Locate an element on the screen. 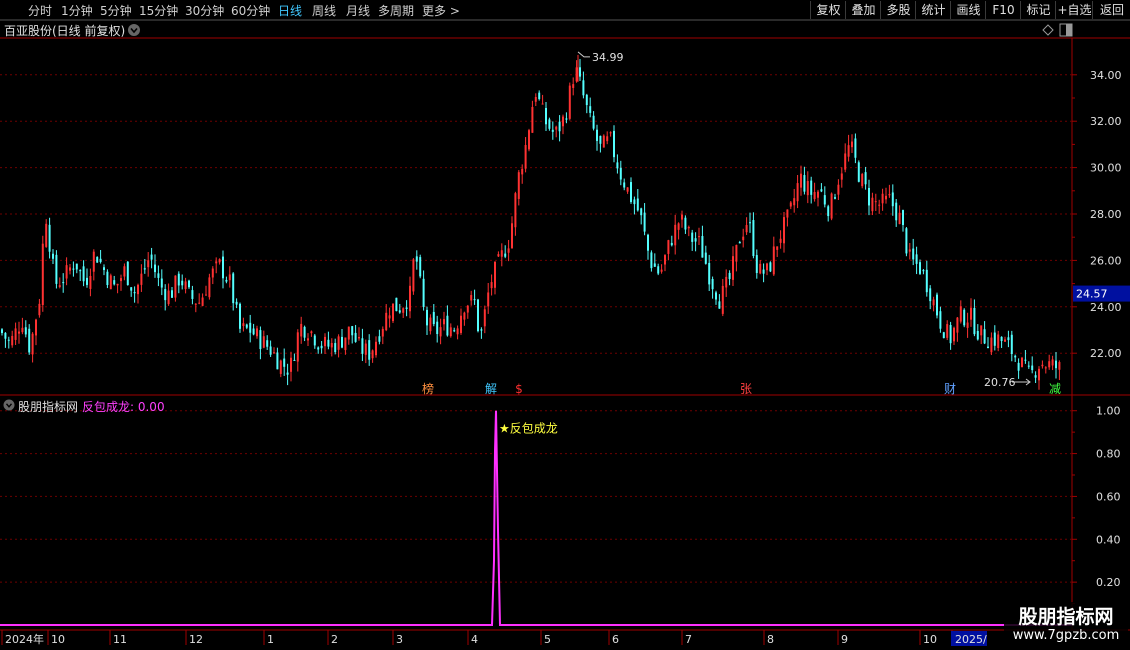 The height and width of the screenshot is (650, 1130). chevron-down-icon is located at coordinates (9, 405).